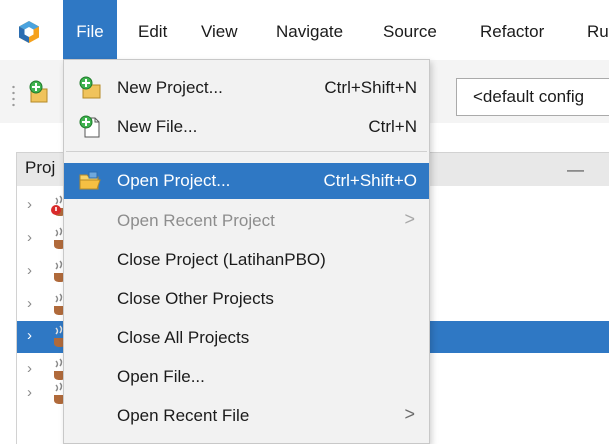 The image size is (609, 444). I want to click on menu-view: View, so click(219, 30).